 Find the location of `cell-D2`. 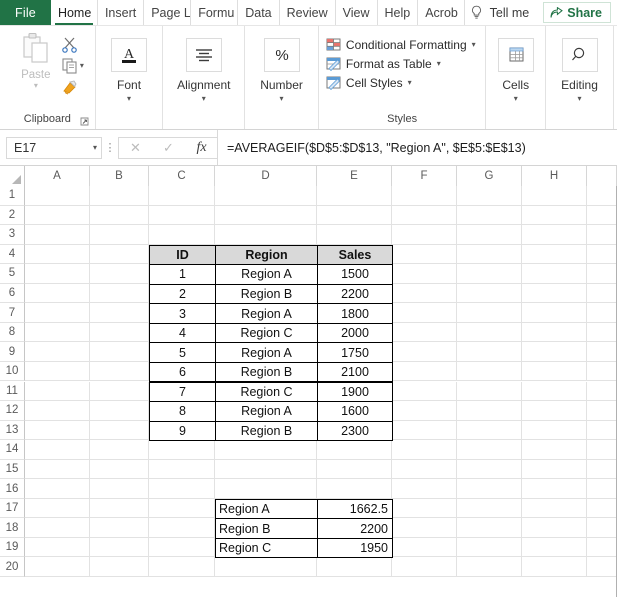

cell-D2 is located at coordinates (266, 215).